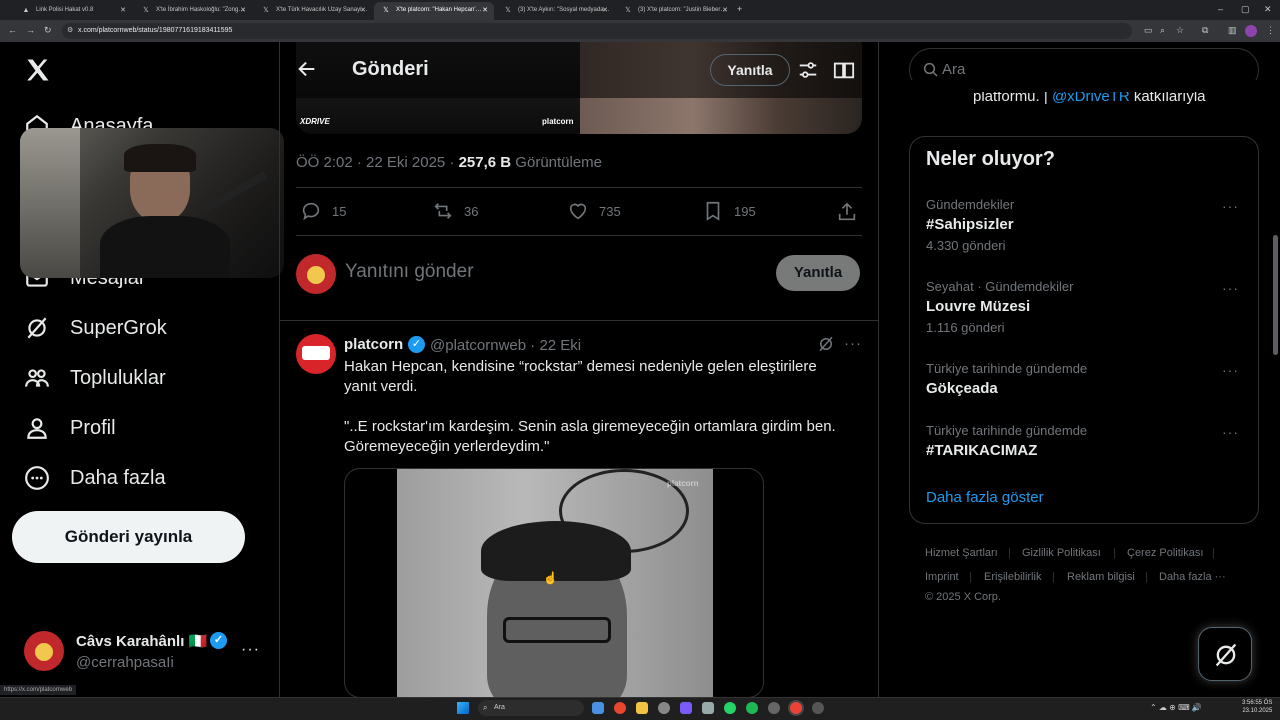 This screenshot has width=1280, height=720. I want to click on zoom-icon: ⌕, so click(1162, 30).